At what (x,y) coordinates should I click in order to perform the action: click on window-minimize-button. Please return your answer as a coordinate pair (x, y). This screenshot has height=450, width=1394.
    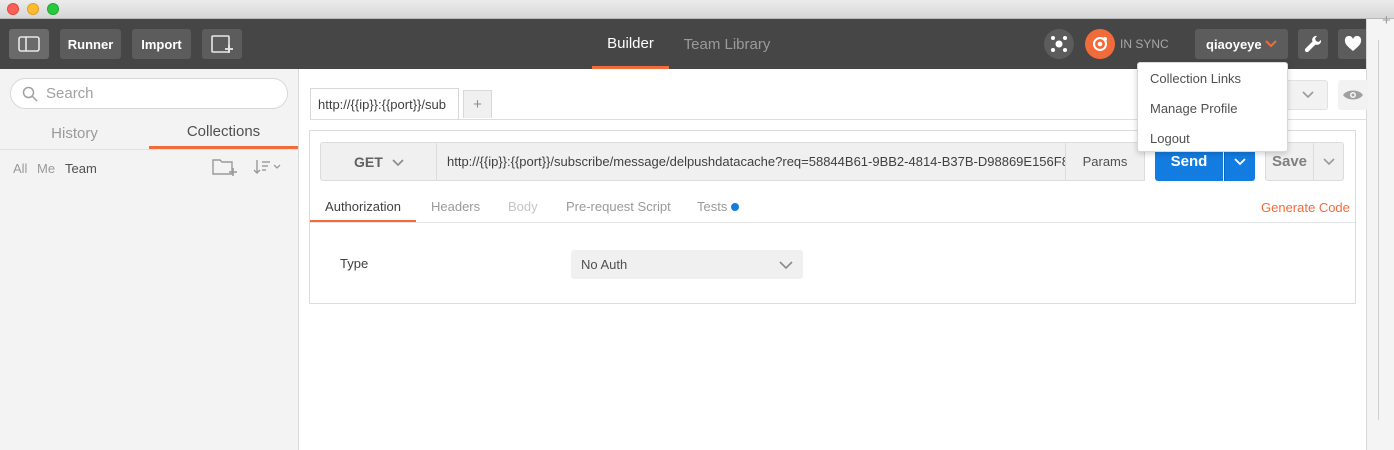
    Looking at the image, I should click on (33, 9).